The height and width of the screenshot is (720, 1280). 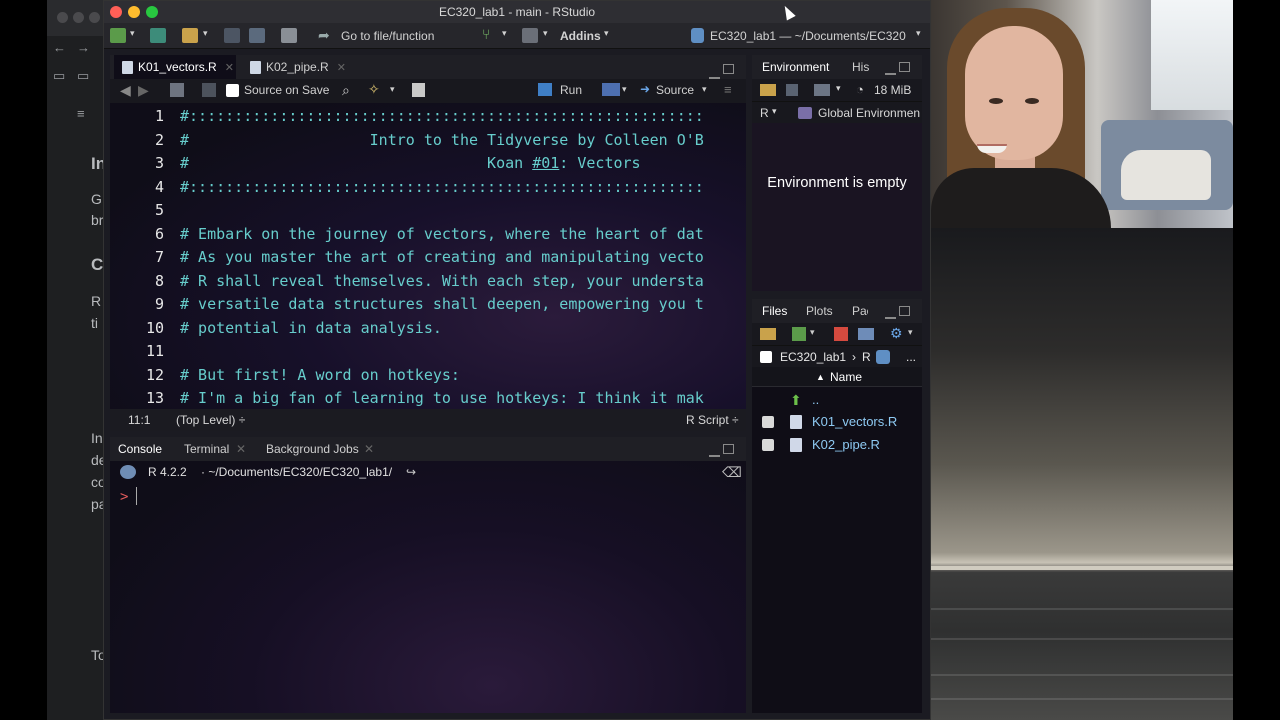 What do you see at coordinates (837, 400) in the screenshot?
I see `file-row-parent: ⬆ ..` at bounding box center [837, 400].